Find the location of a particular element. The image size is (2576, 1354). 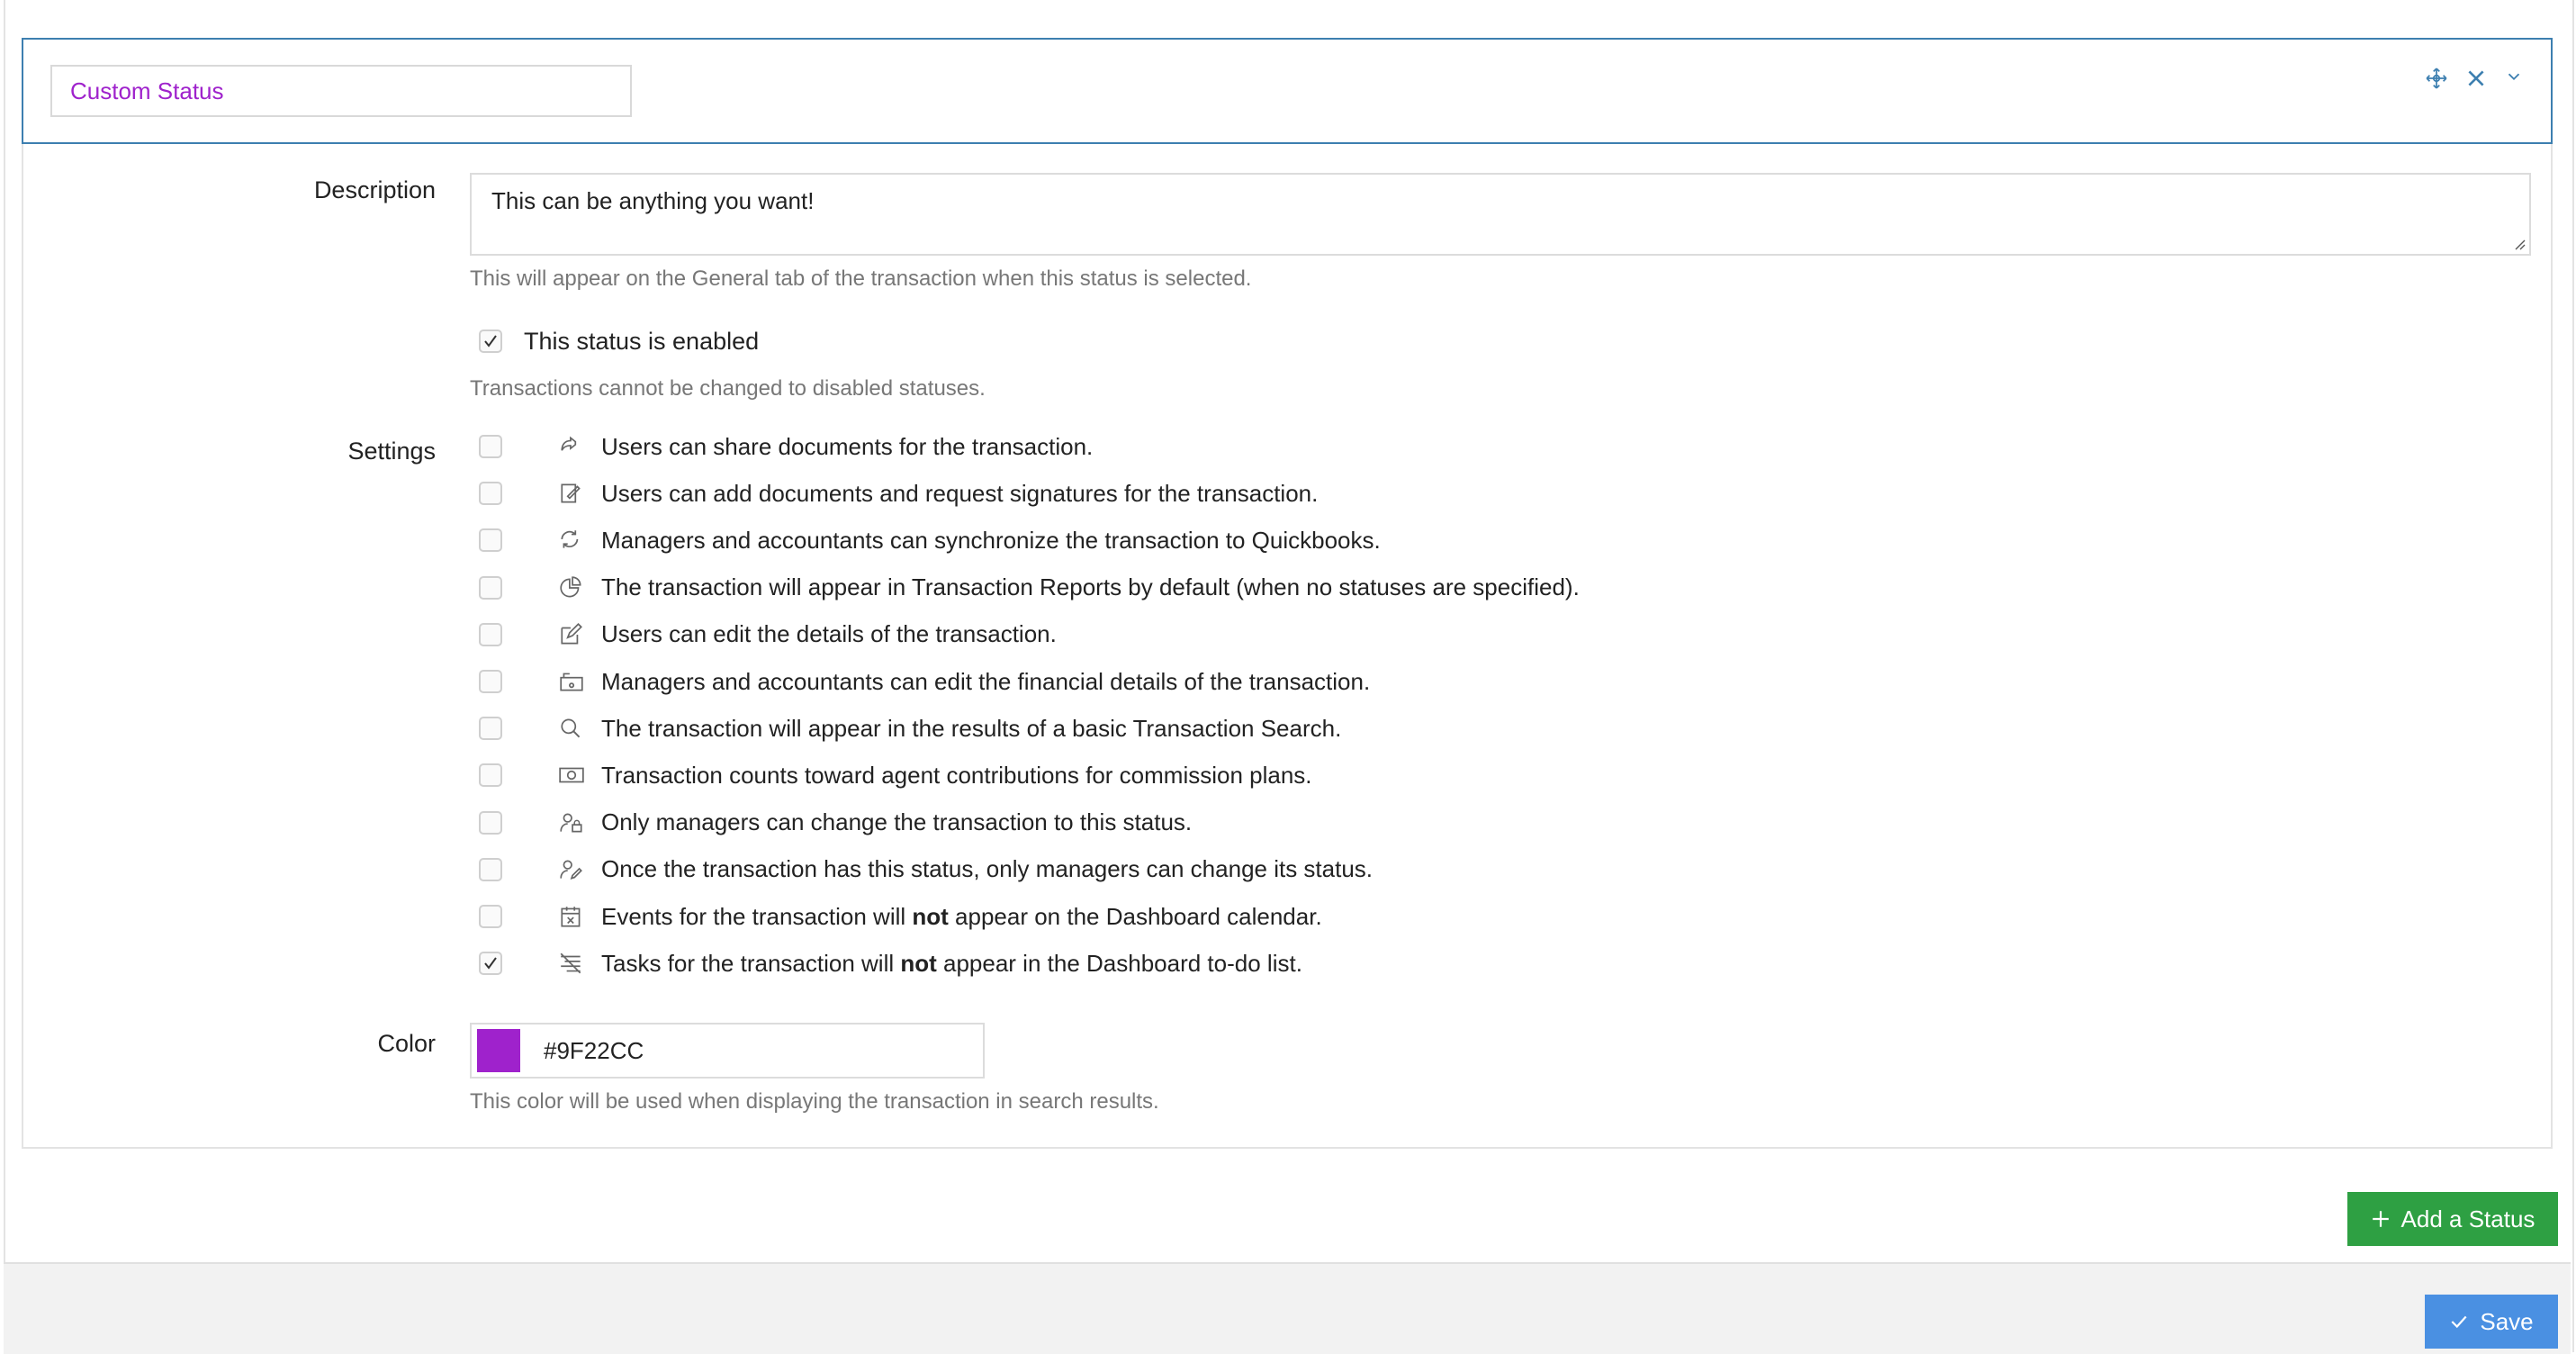

list-x-icon is located at coordinates (571, 963).